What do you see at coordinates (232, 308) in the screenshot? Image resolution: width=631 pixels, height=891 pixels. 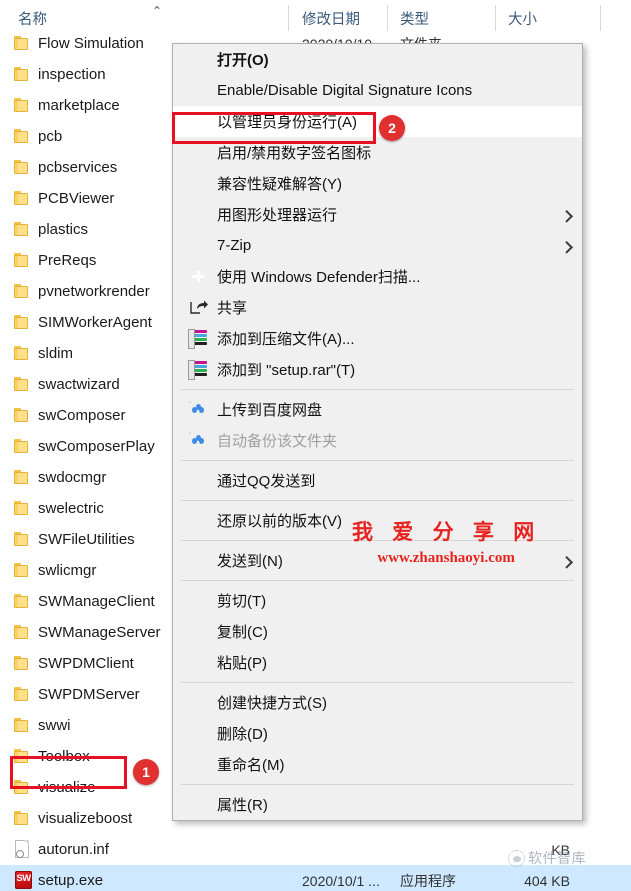 I see `menu-item-label: 共享` at bounding box center [232, 308].